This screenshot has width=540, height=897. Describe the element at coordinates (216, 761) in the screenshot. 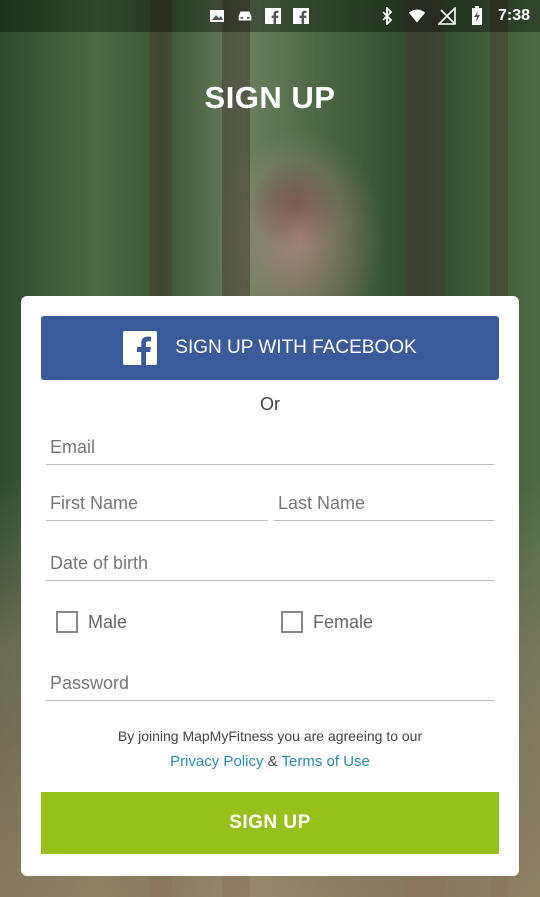

I see `privacy-policy-link: Privacy Policy` at that location.